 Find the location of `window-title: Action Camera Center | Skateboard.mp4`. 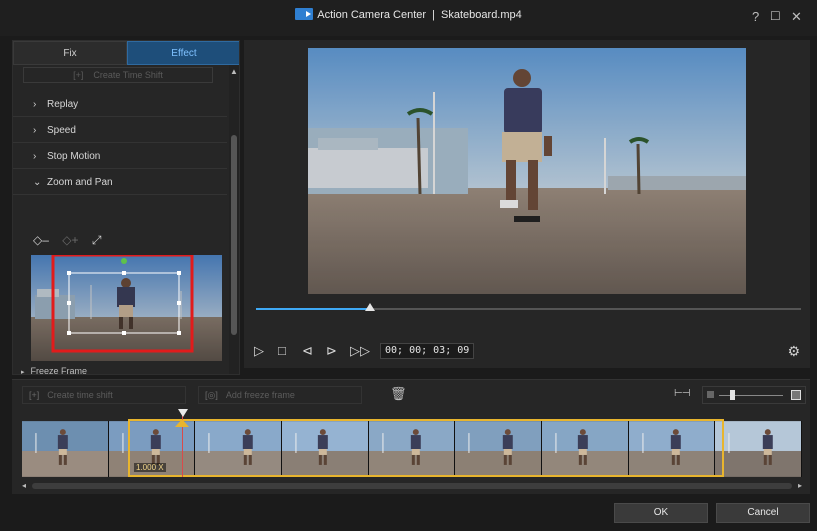

window-title: Action Camera Center | Skateboard.mp4 is located at coordinates (408, 14).